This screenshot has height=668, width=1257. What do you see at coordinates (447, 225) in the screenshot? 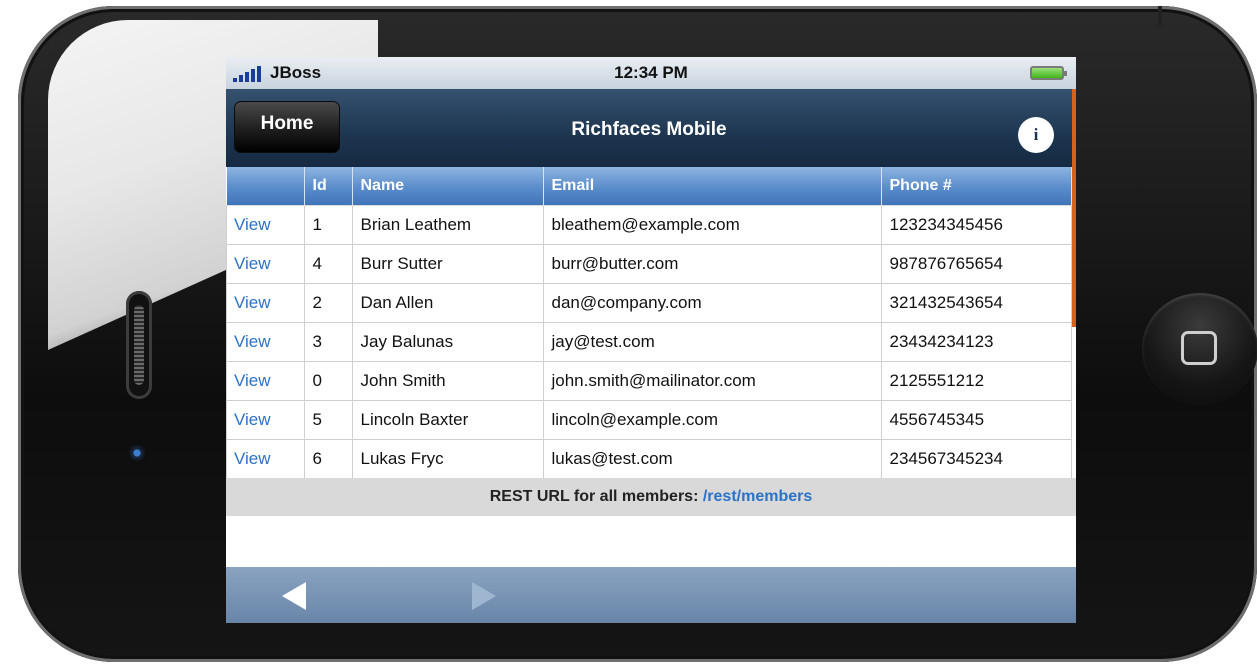
I see `member-name: Brian Leathem` at bounding box center [447, 225].